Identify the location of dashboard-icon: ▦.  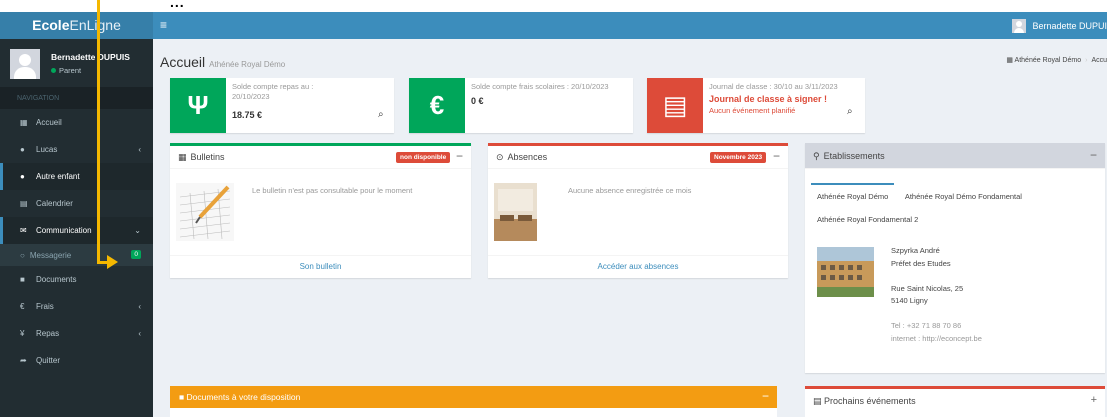
(1010, 60).